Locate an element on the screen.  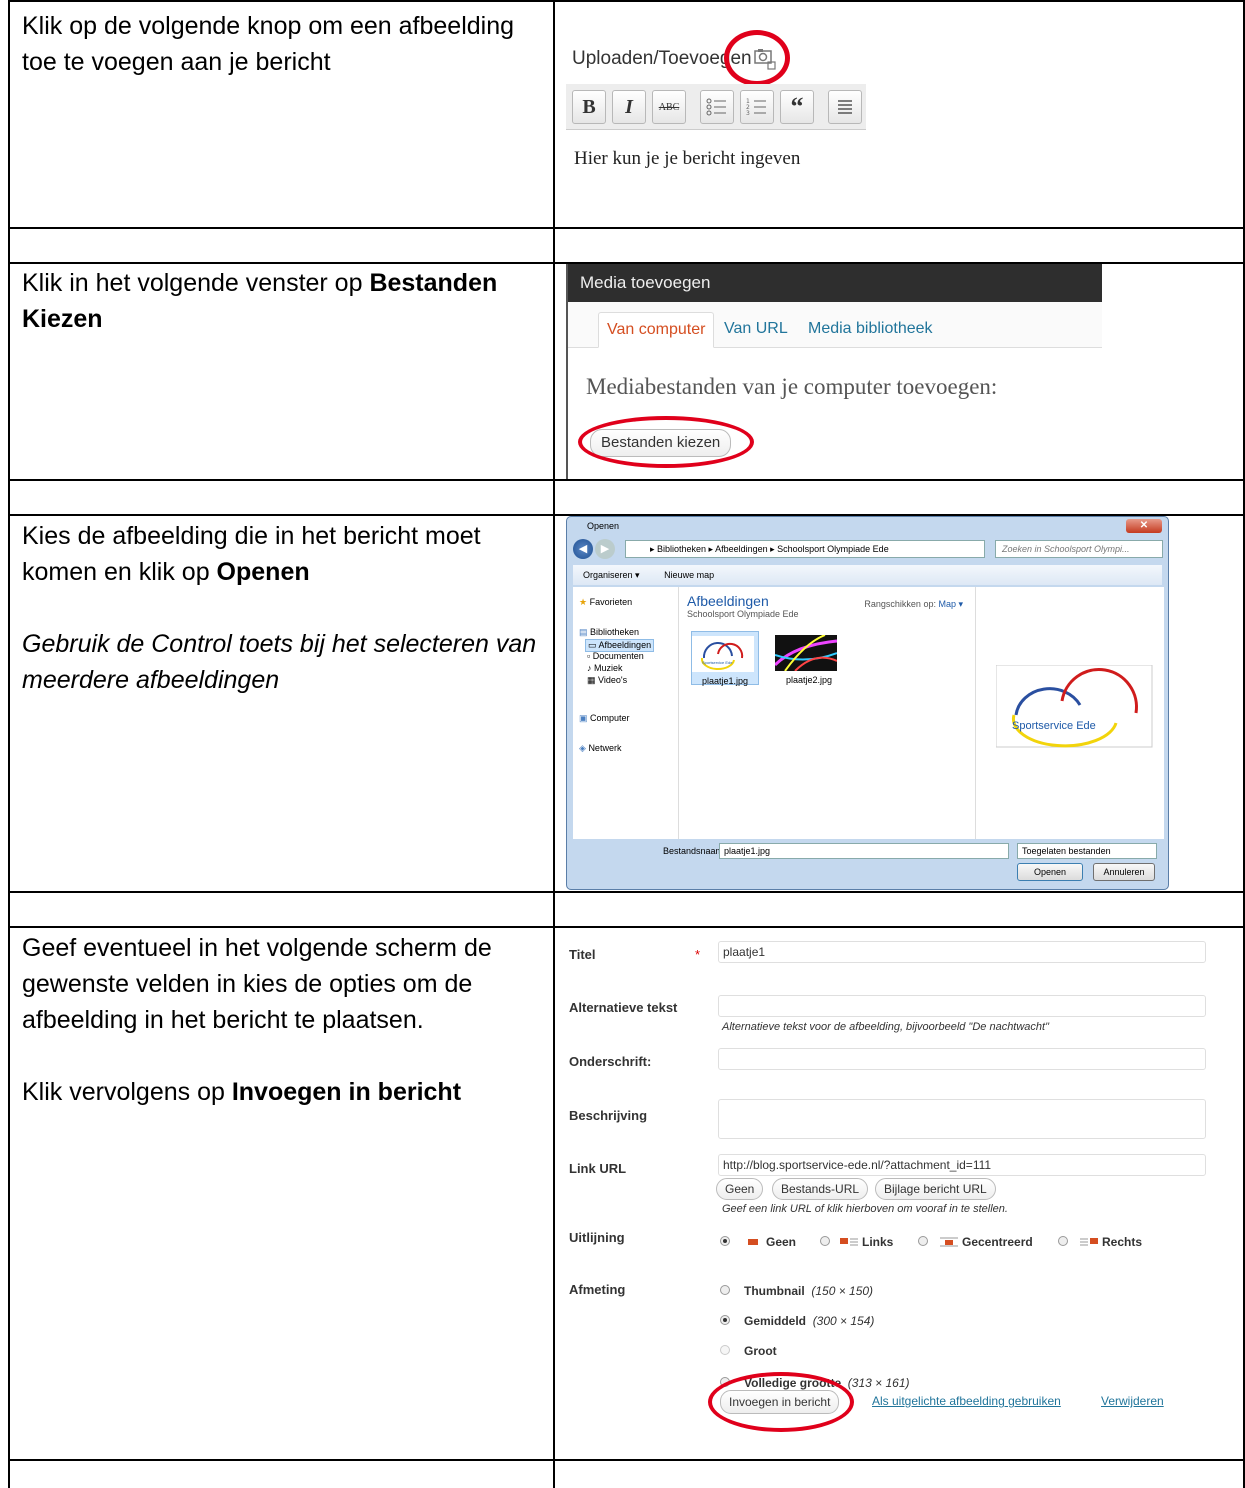
tab-from-computer: Van computer is located at coordinates (656, 330).